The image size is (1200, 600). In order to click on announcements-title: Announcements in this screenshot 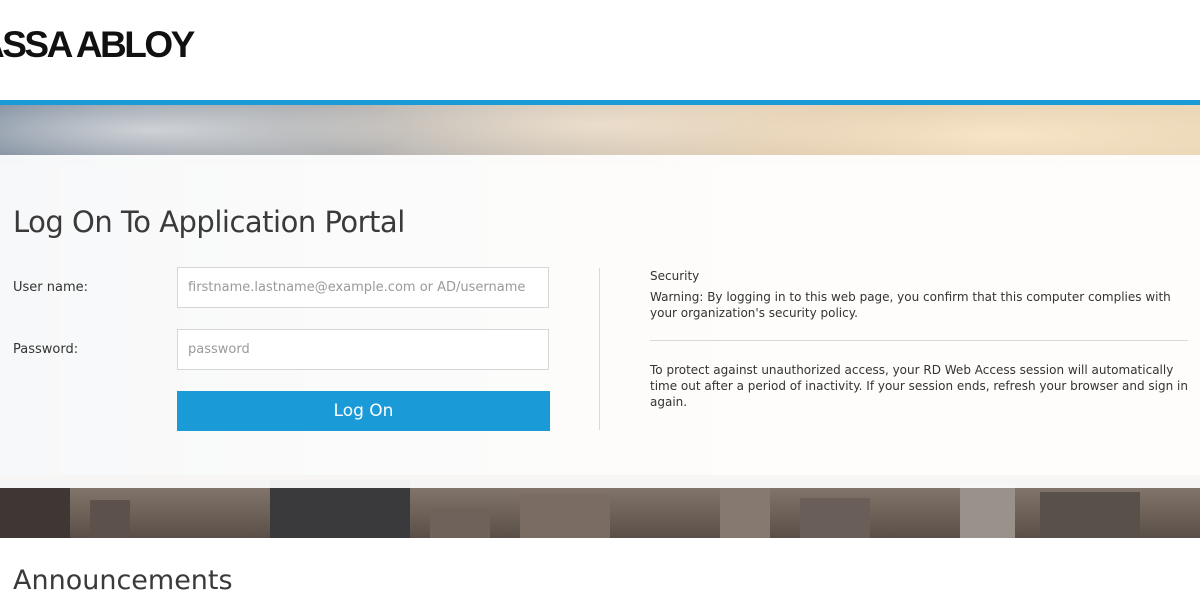, I will do `click(123, 580)`.